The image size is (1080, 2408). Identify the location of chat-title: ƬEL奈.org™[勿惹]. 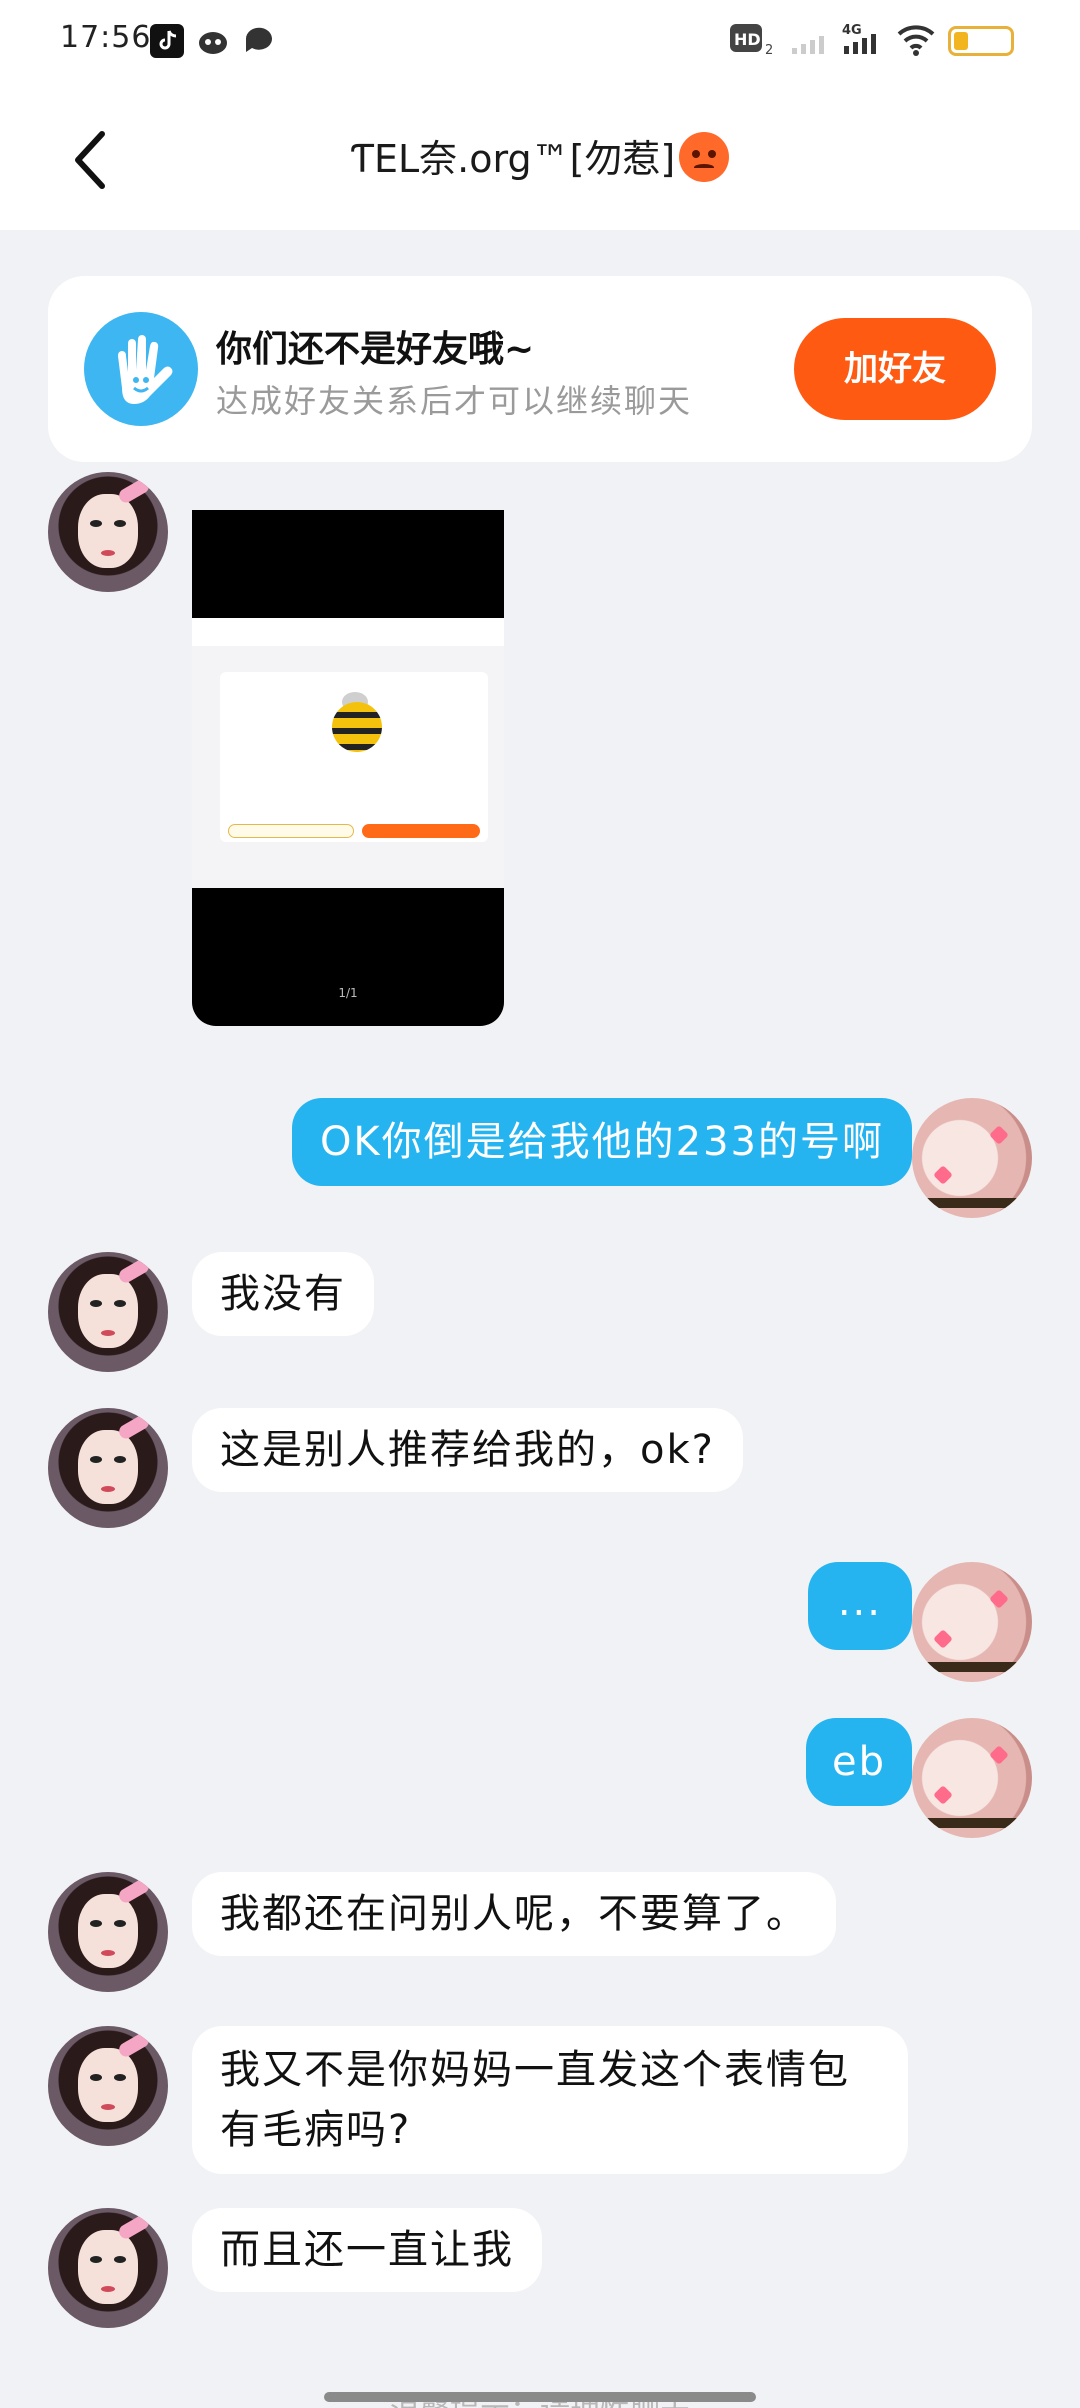
(540, 155).